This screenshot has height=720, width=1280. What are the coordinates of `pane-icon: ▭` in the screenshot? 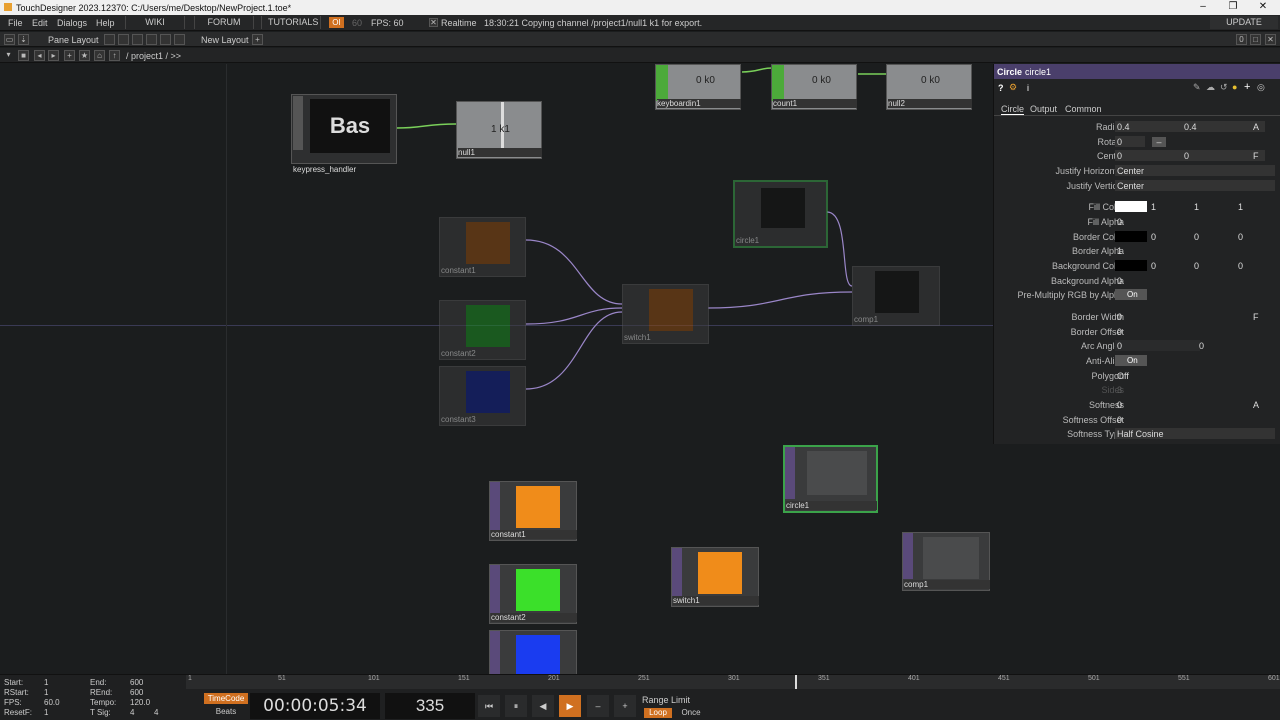 It's located at (9, 39).